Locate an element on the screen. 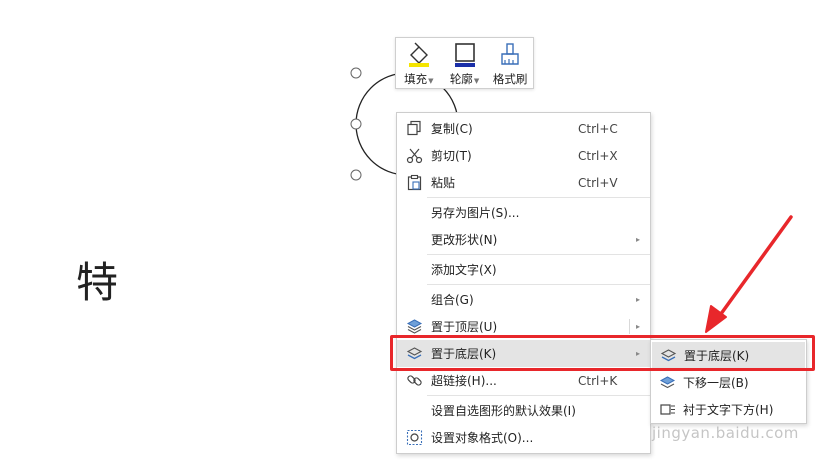 The width and height of the screenshot is (835, 464). shortcut-text: Ctrl+V is located at coordinates (598, 182).